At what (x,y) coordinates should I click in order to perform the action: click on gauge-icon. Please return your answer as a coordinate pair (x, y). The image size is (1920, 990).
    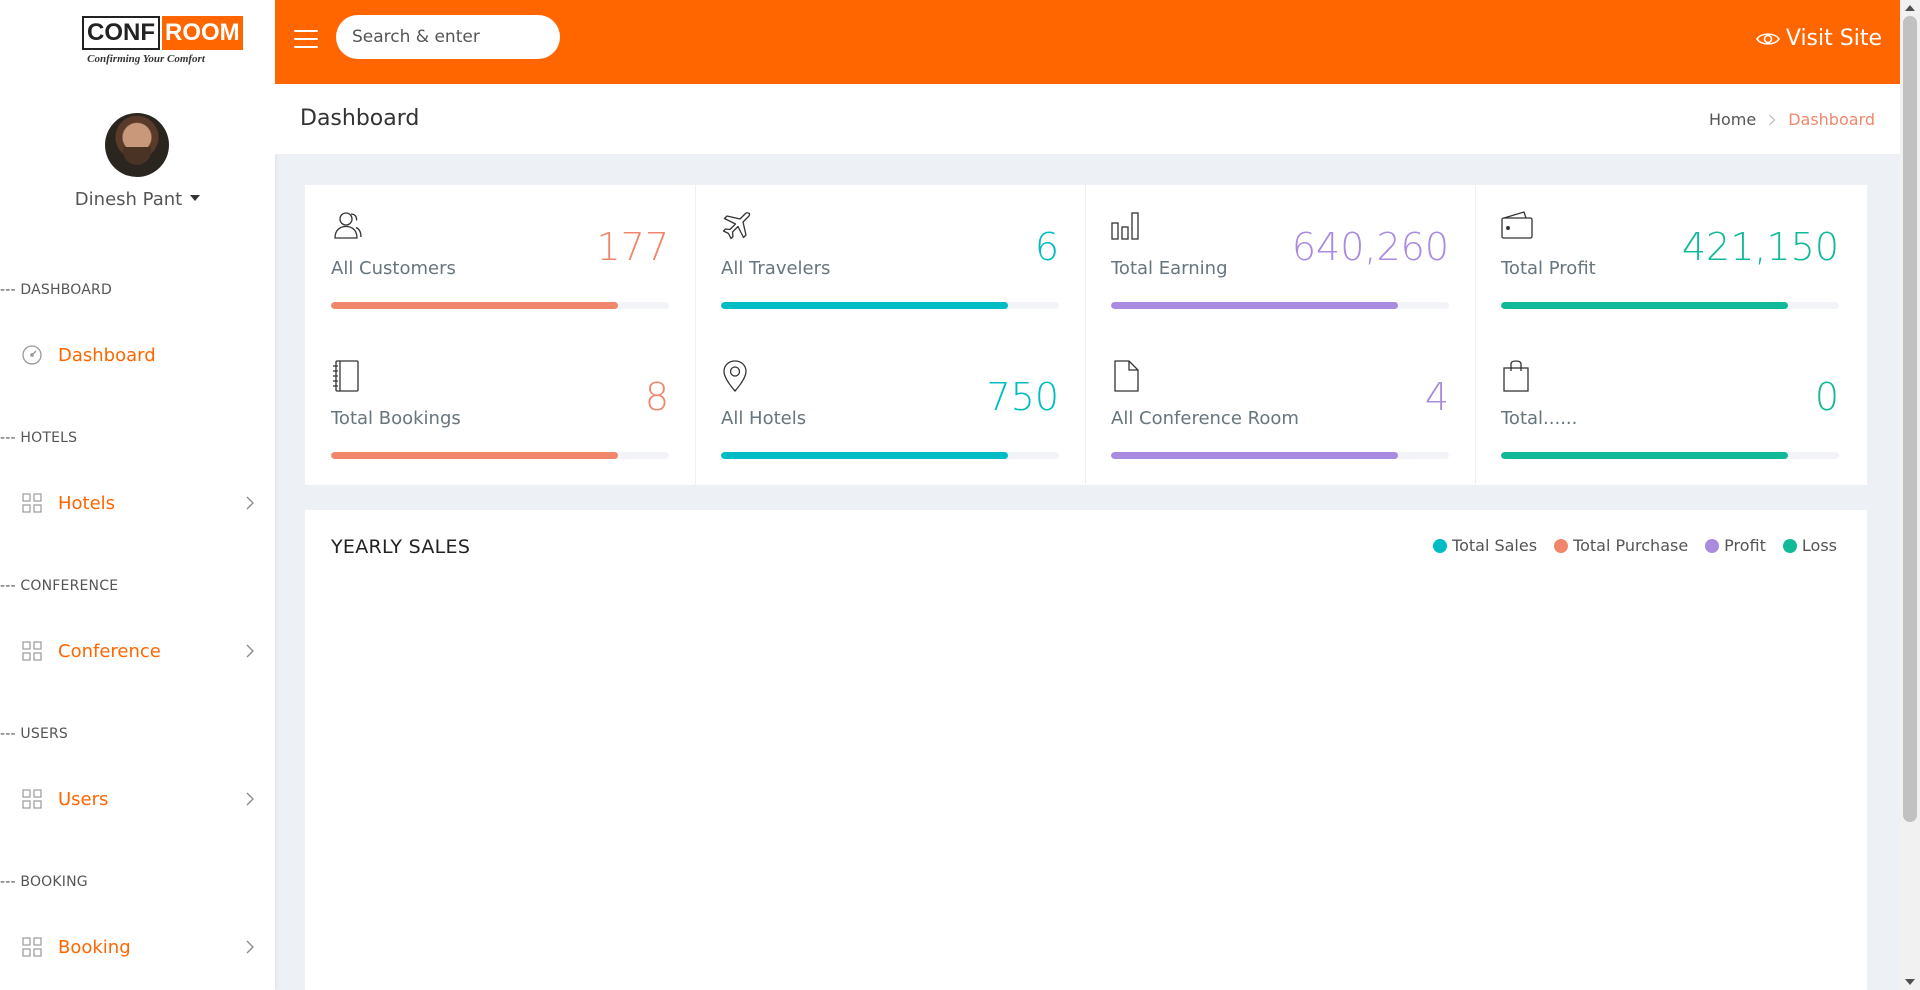
    Looking at the image, I should click on (32, 355).